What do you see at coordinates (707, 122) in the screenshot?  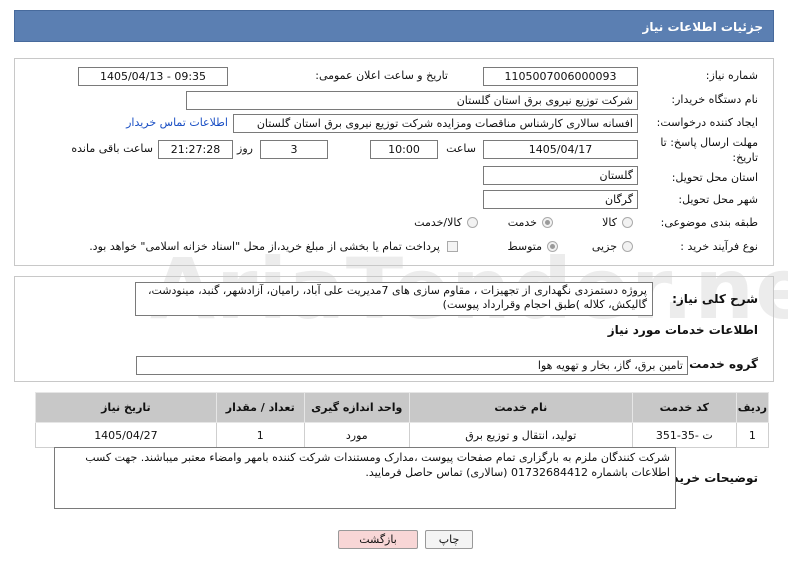 I see `creator-label: ایجاد کننده درخواست:` at bounding box center [707, 122].